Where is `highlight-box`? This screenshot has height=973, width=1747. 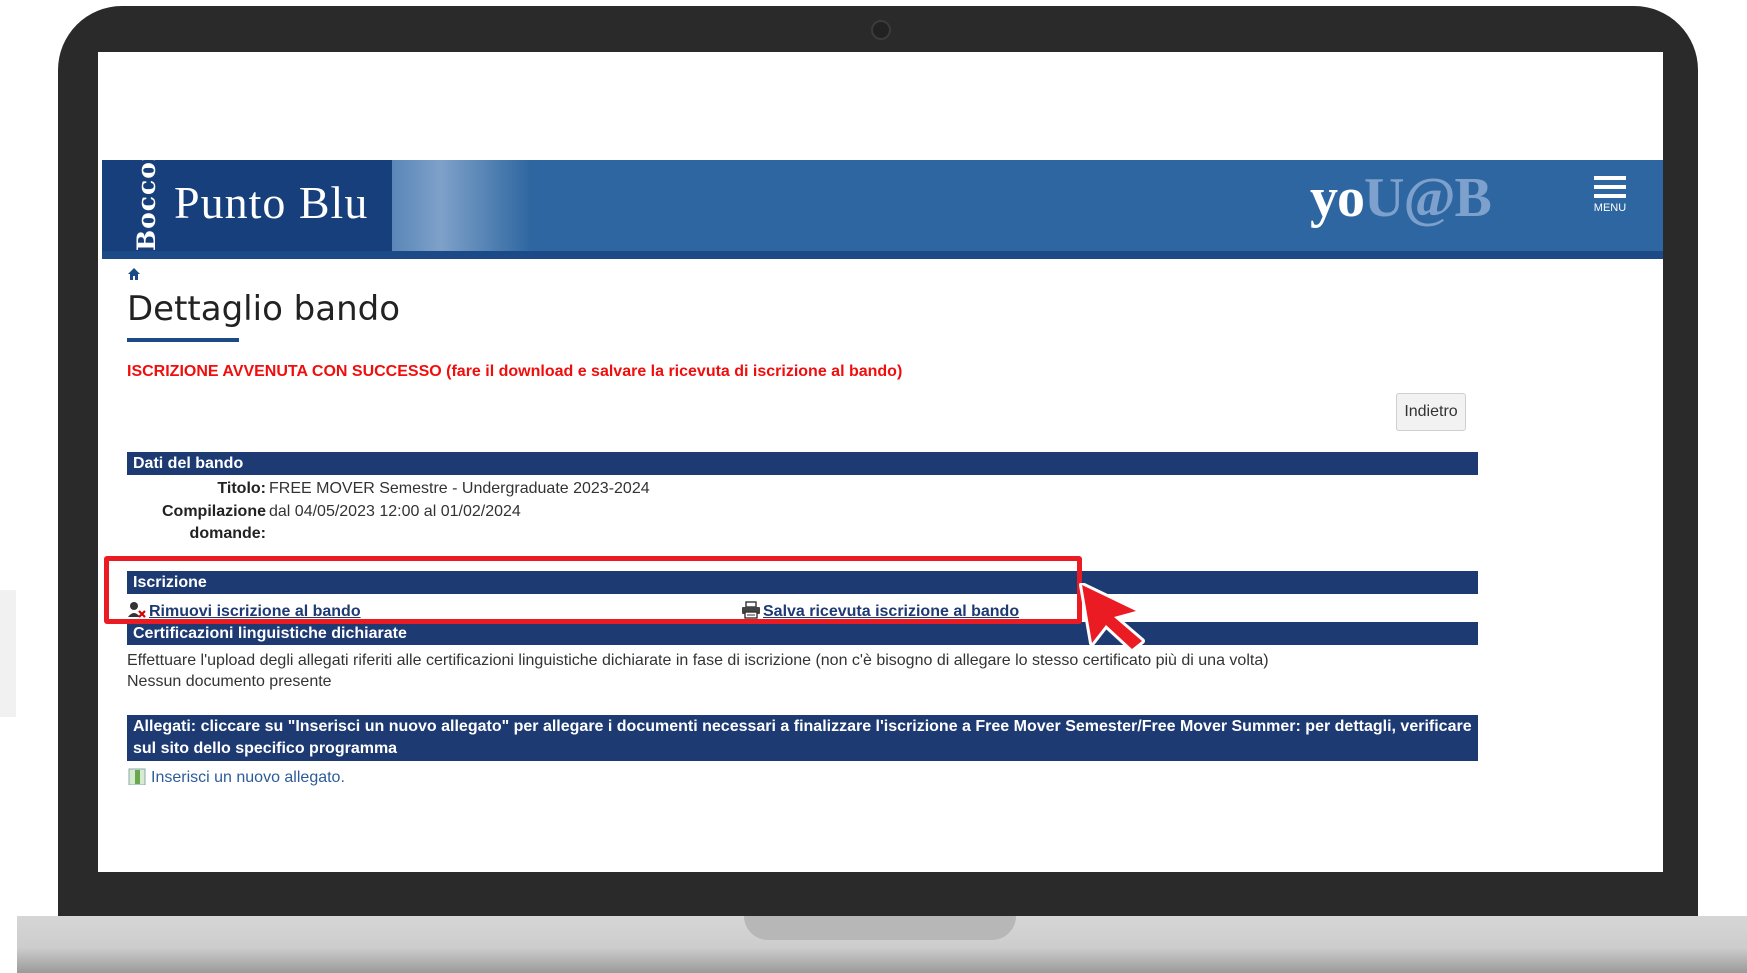 highlight-box is located at coordinates (593, 590).